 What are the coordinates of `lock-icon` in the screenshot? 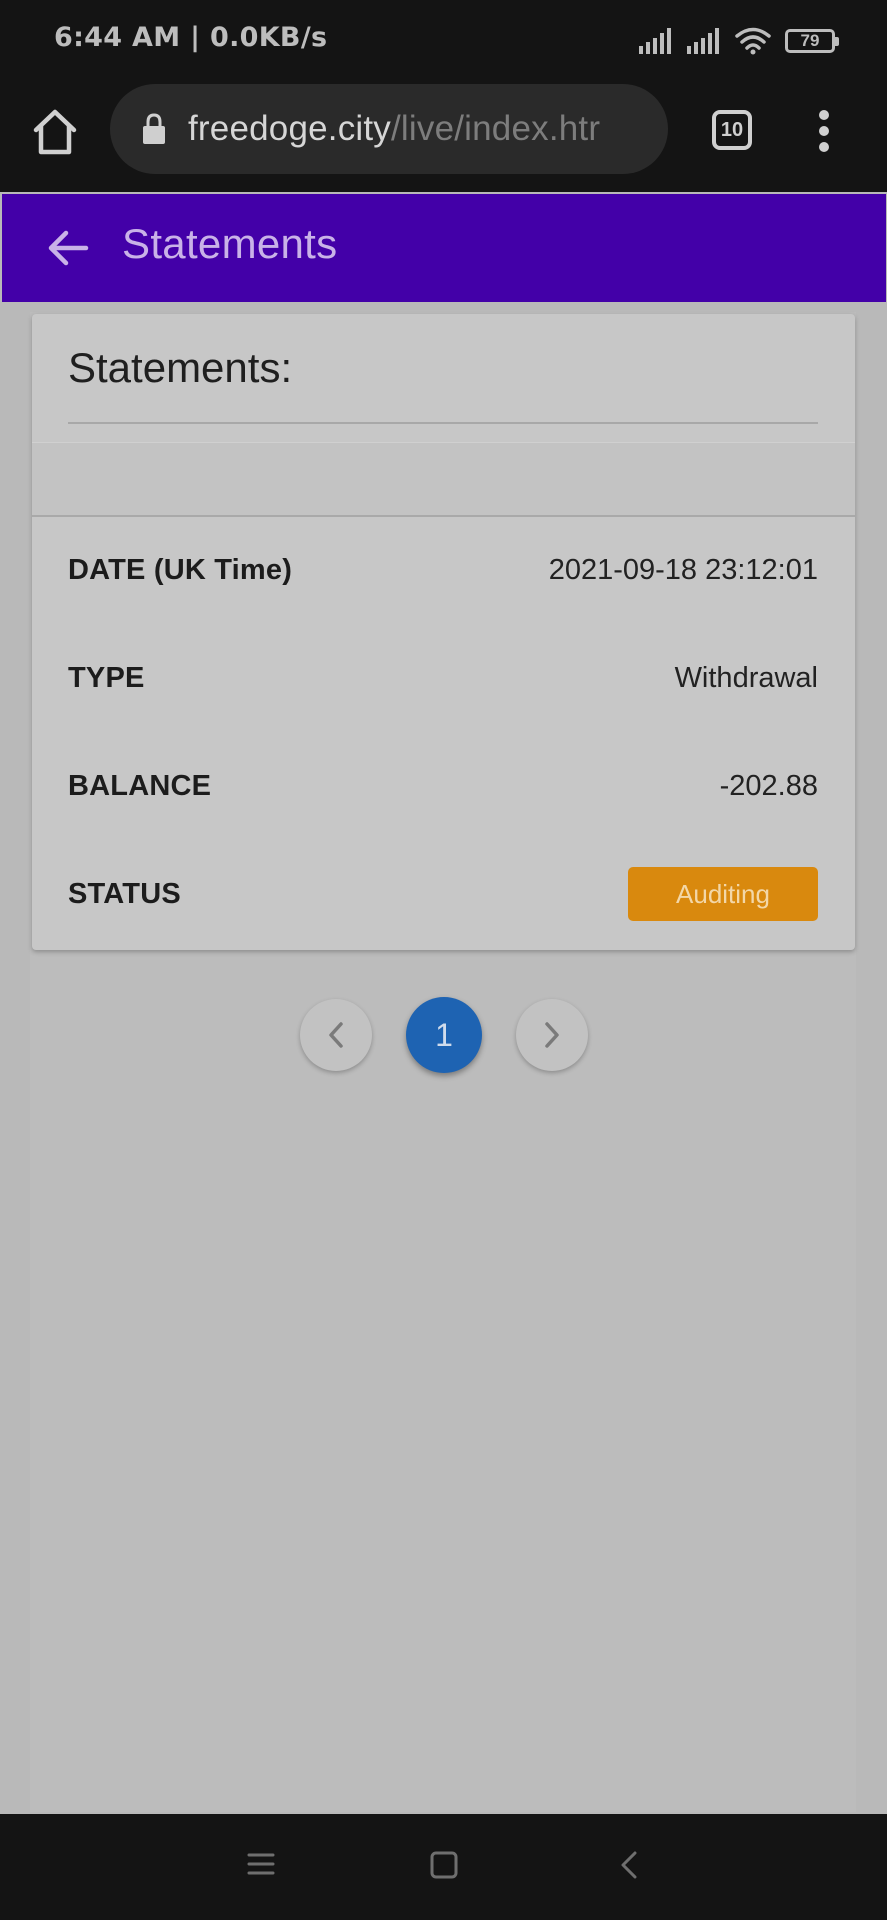 It's located at (154, 128).